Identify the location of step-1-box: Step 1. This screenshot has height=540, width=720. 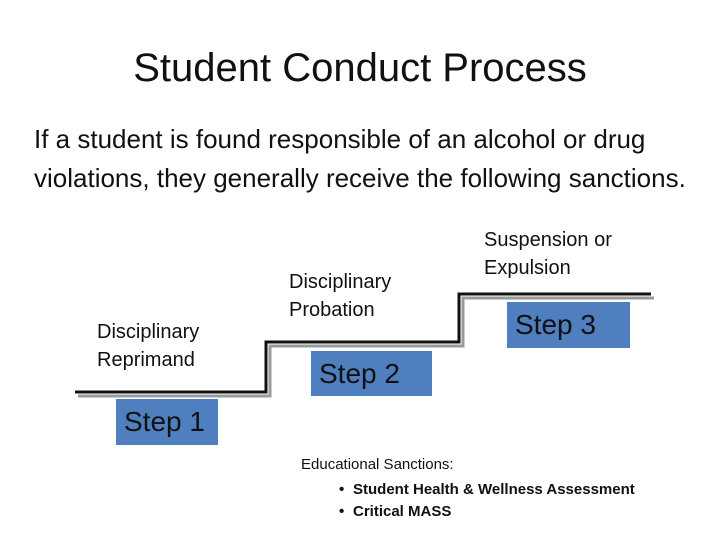
(167, 422).